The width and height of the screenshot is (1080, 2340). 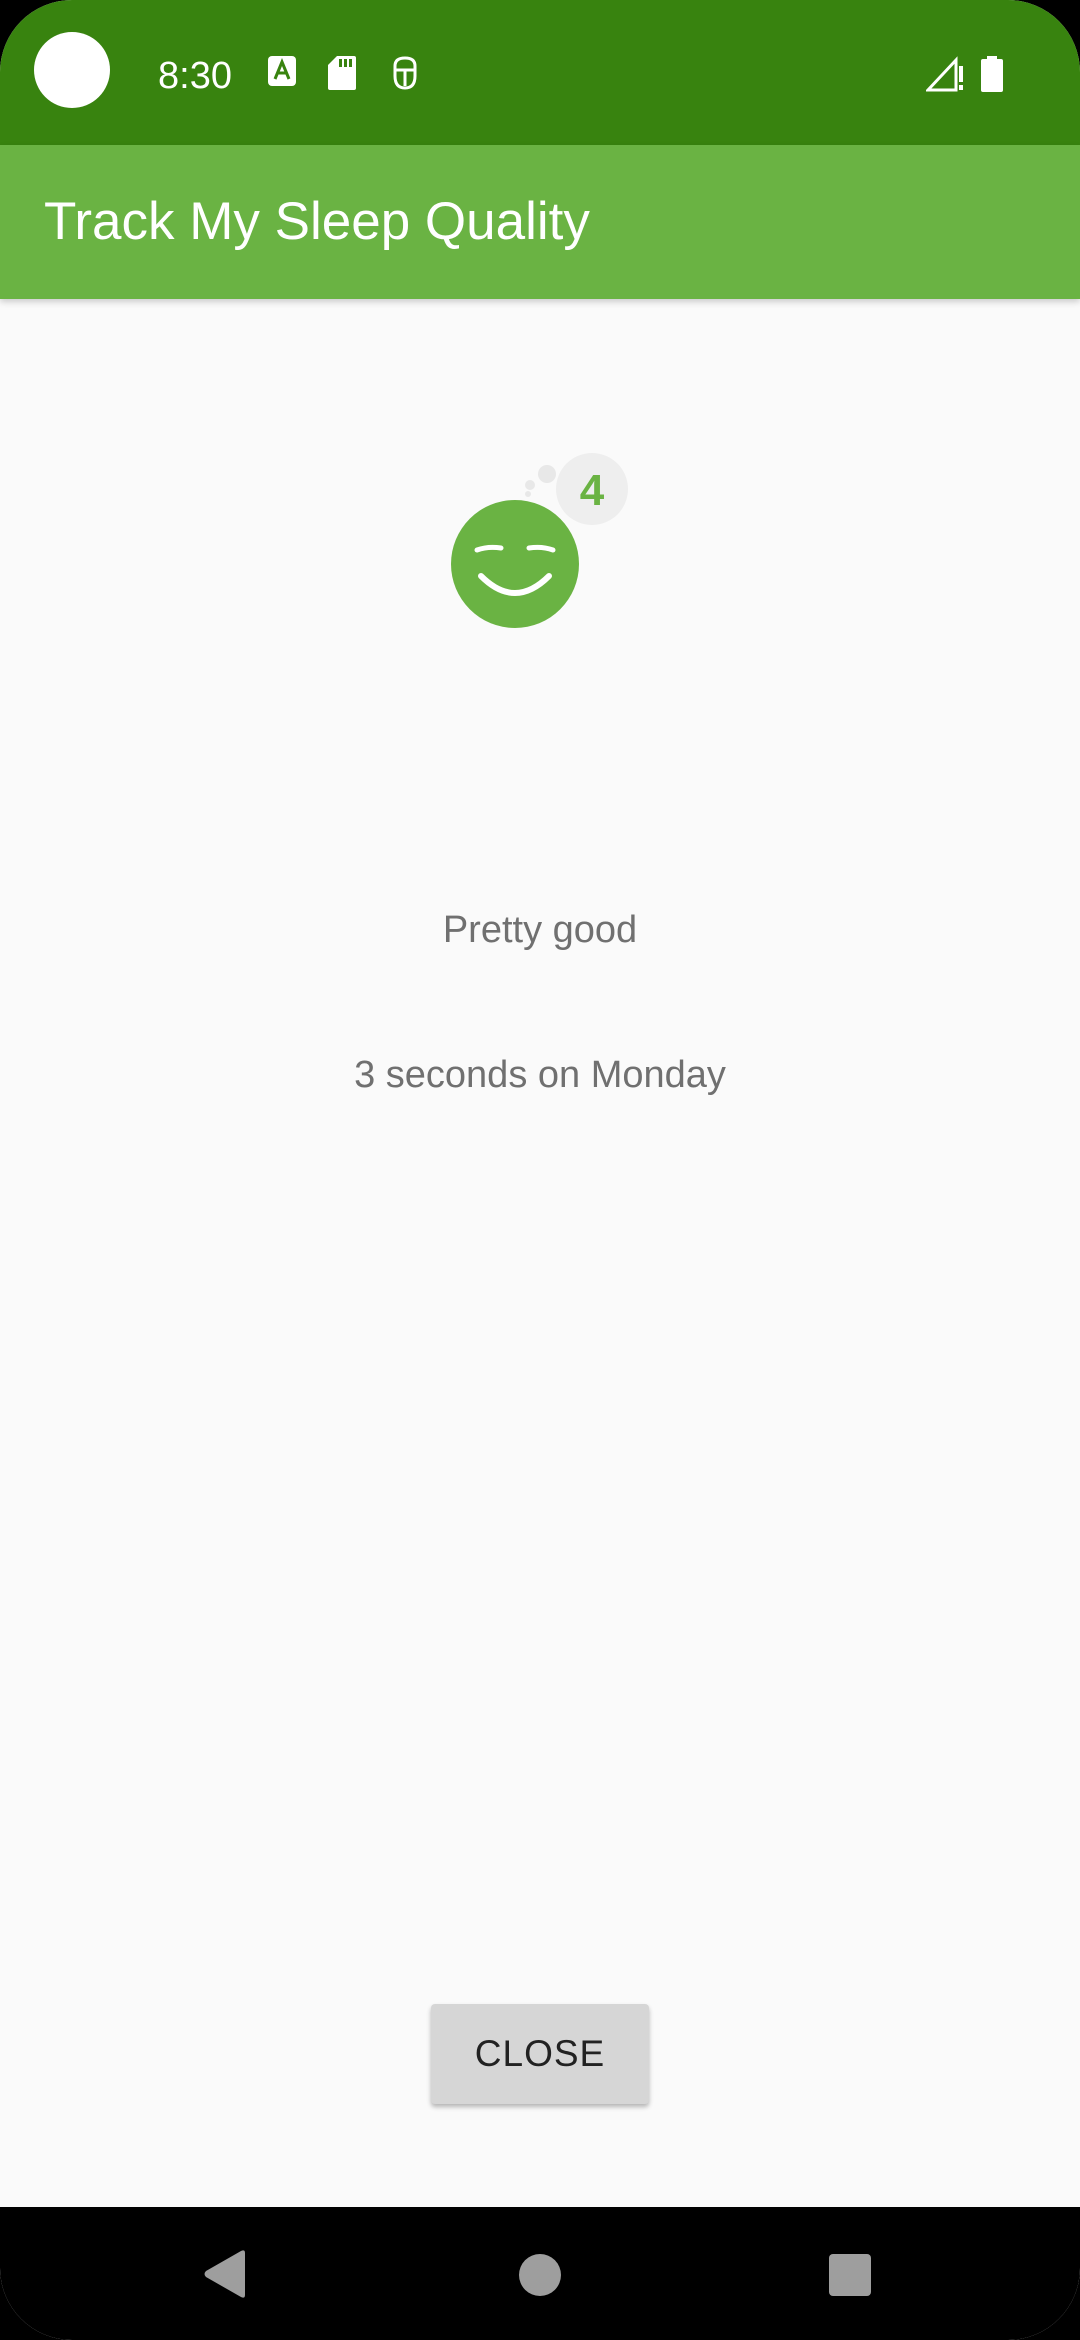 I want to click on quality-badge: 4, so click(x=592, y=490).